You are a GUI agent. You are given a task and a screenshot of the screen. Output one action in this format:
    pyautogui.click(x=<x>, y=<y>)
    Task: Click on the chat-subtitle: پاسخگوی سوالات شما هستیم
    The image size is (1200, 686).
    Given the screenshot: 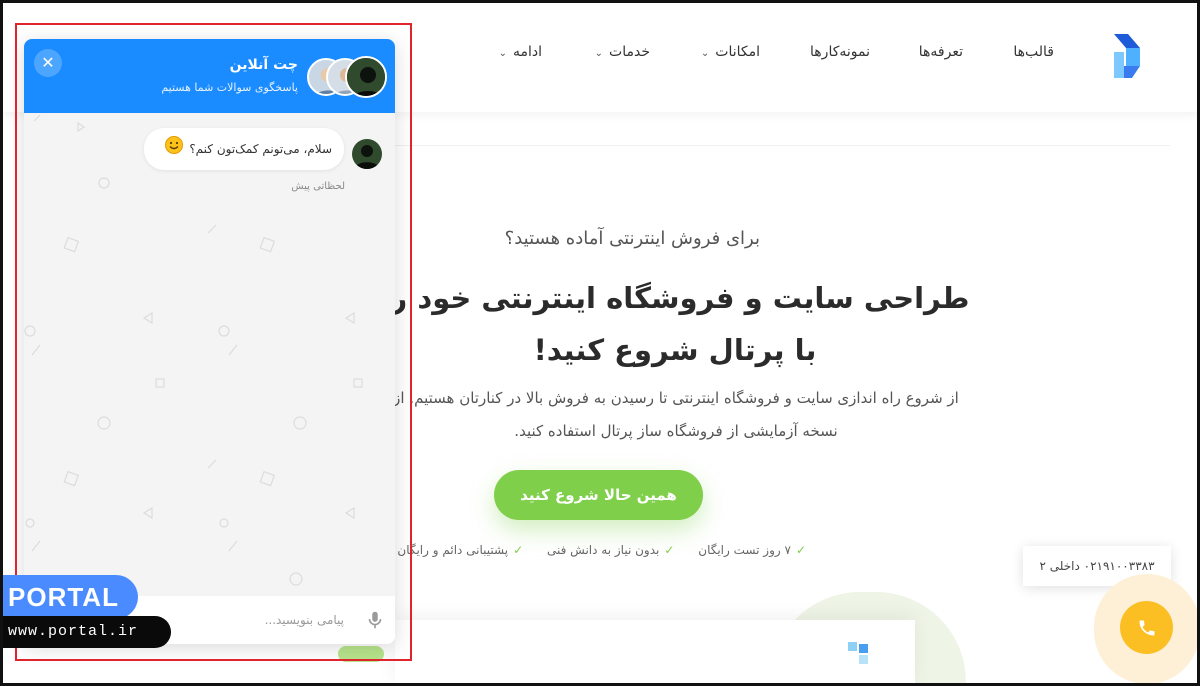 What is the action you would take?
    pyautogui.click(x=229, y=87)
    